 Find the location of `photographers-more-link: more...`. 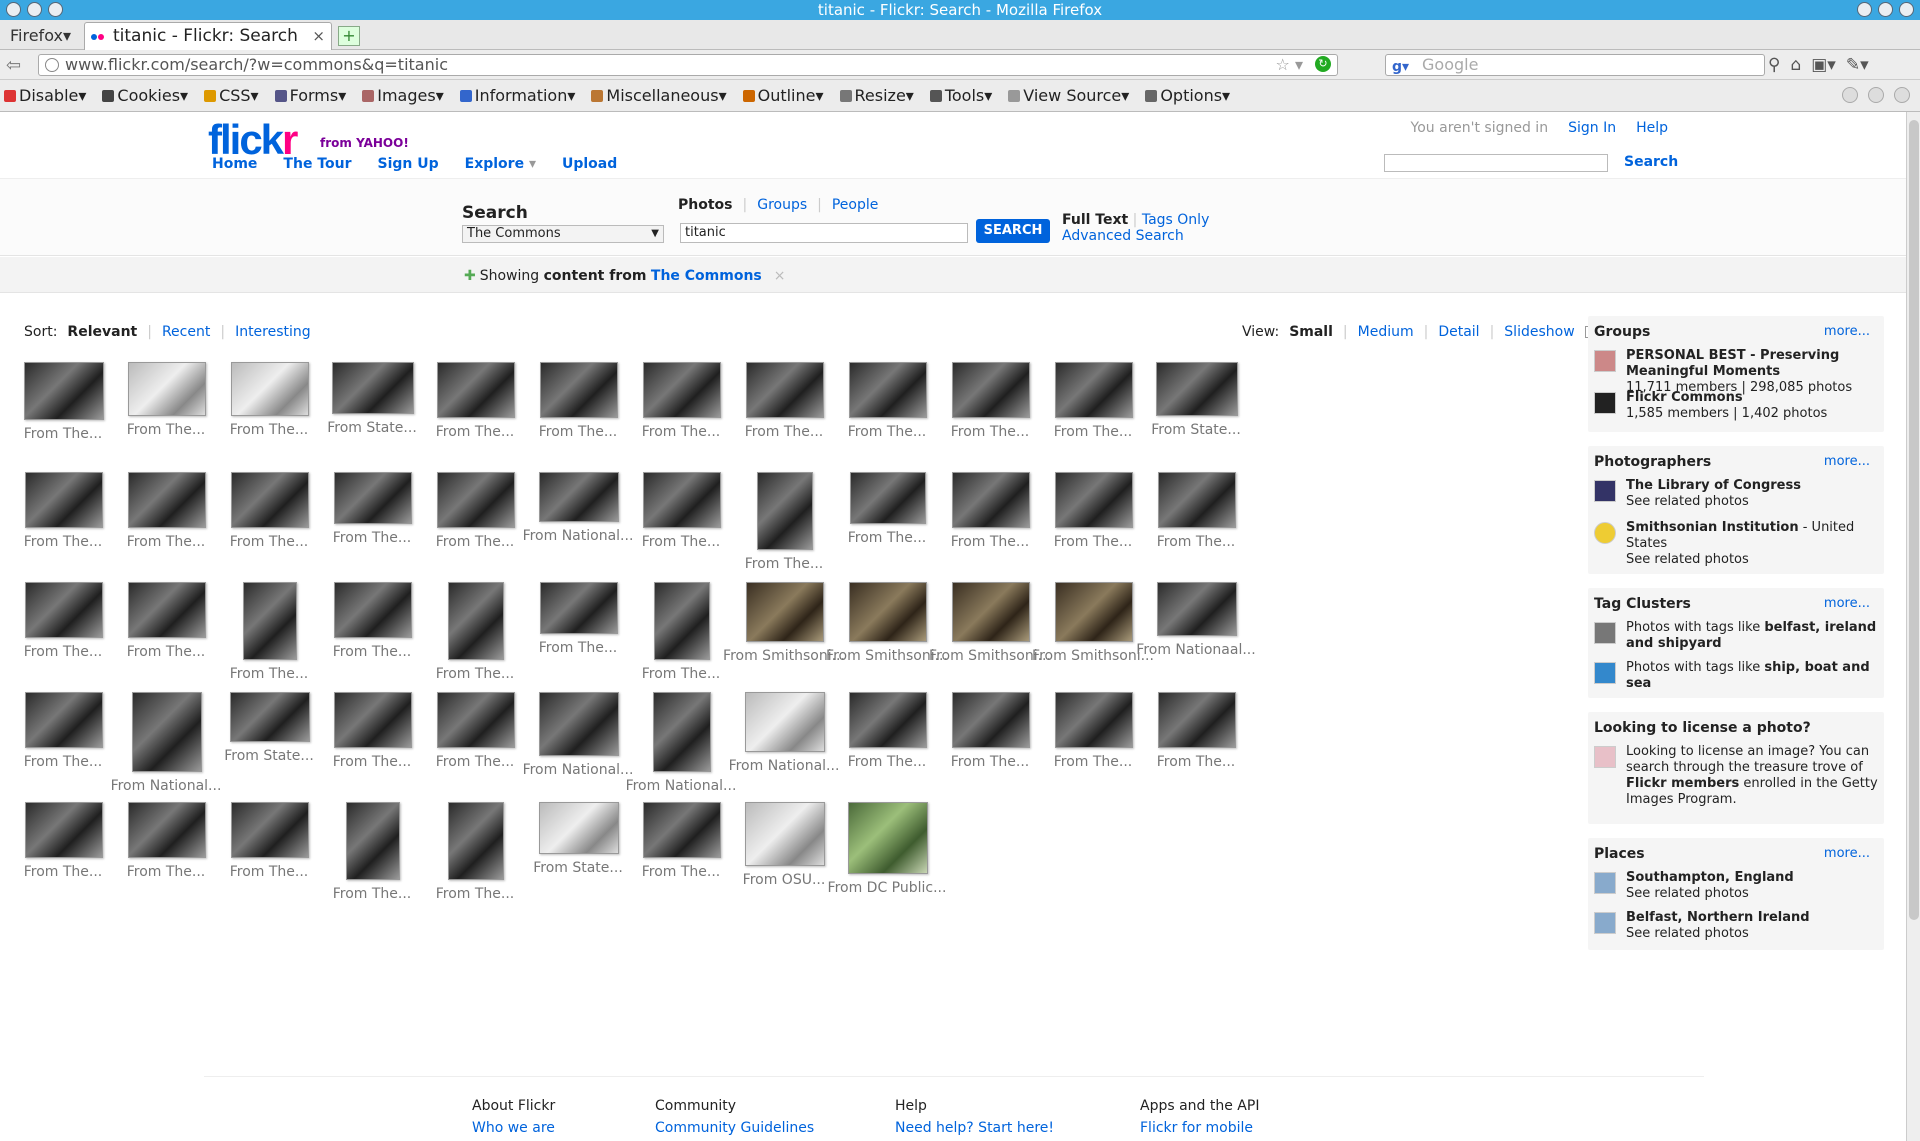

photographers-more-link: more... is located at coordinates (1847, 461).